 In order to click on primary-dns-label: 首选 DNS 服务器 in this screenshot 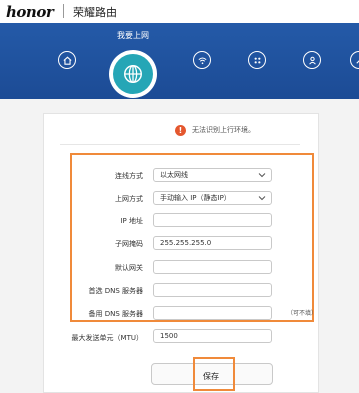, I will do `click(115, 291)`.